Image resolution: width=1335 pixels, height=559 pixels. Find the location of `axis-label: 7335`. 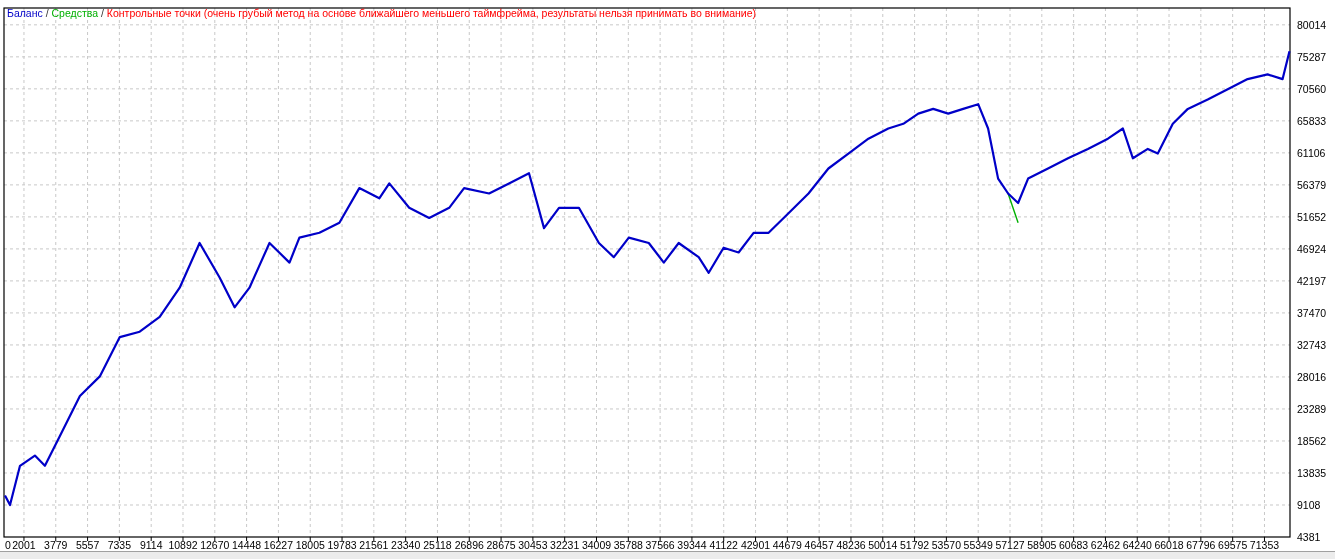

axis-label: 7335 is located at coordinates (119, 545).